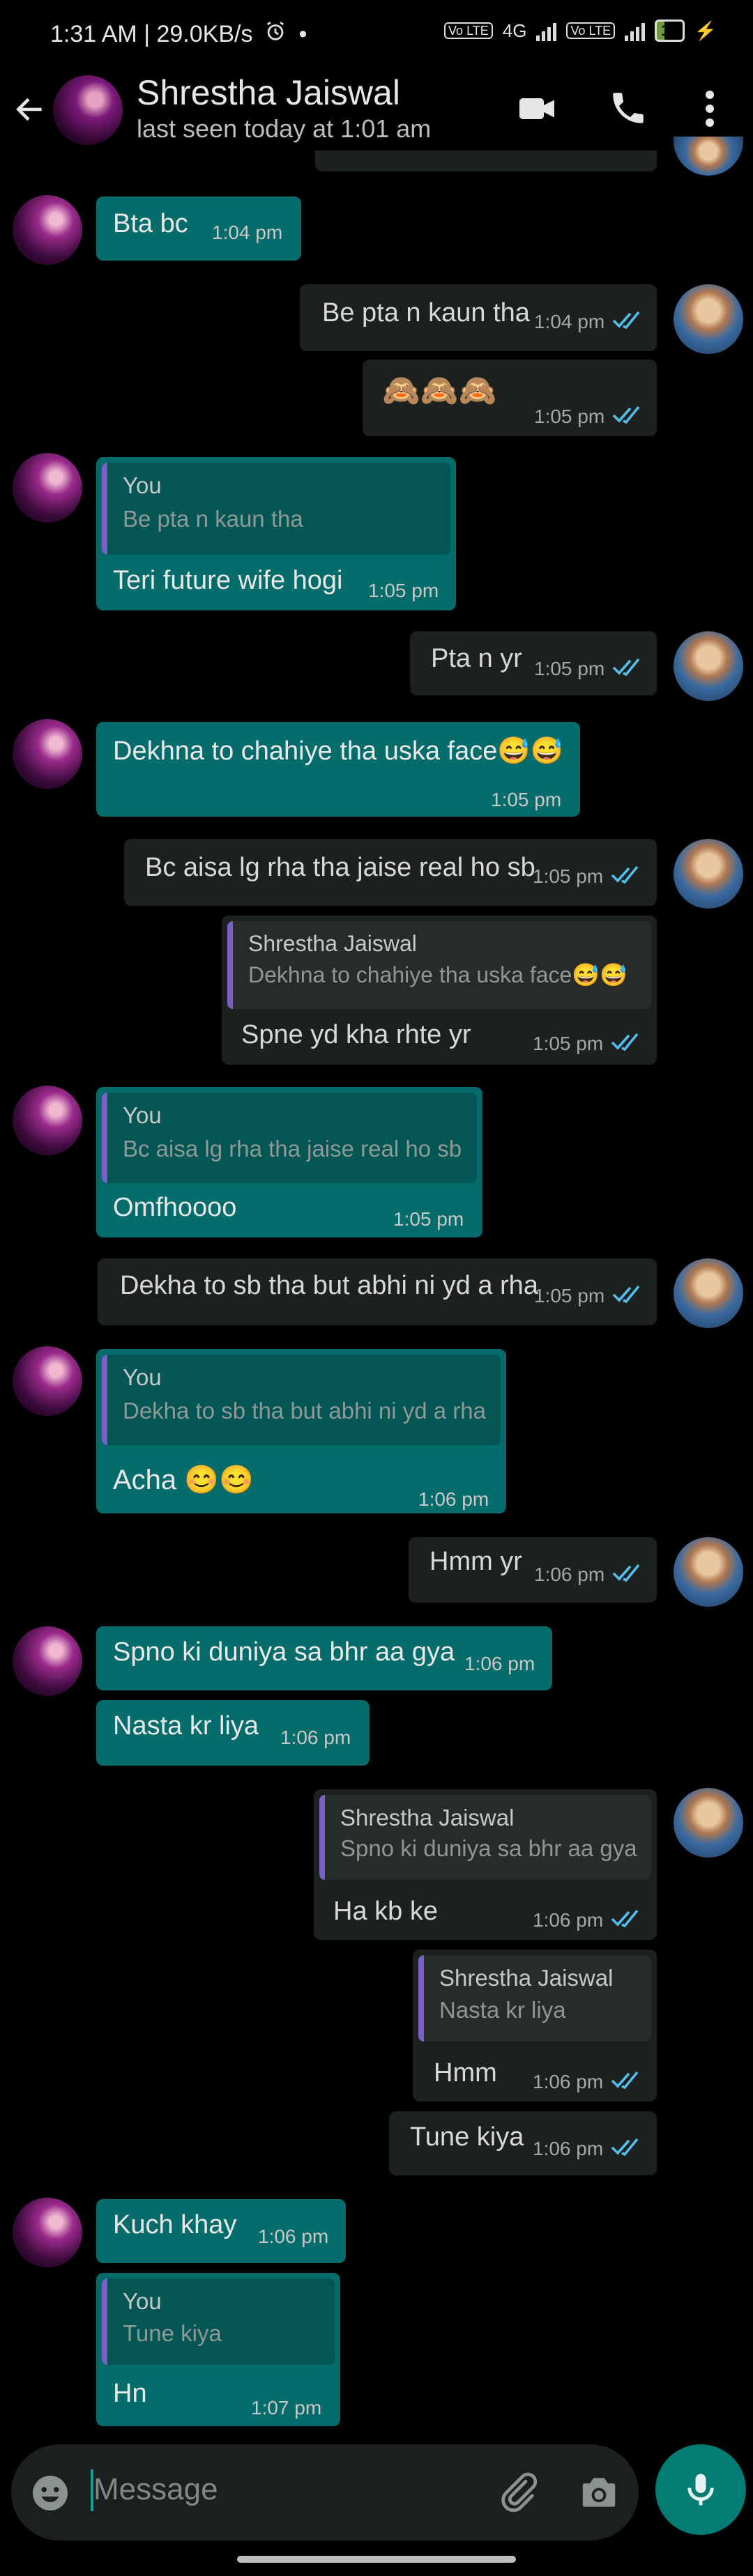 This screenshot has height=2576, width=753. I want to click on incoming-message: Nasta kr liya 1:06 pm, so click(233, 1733).